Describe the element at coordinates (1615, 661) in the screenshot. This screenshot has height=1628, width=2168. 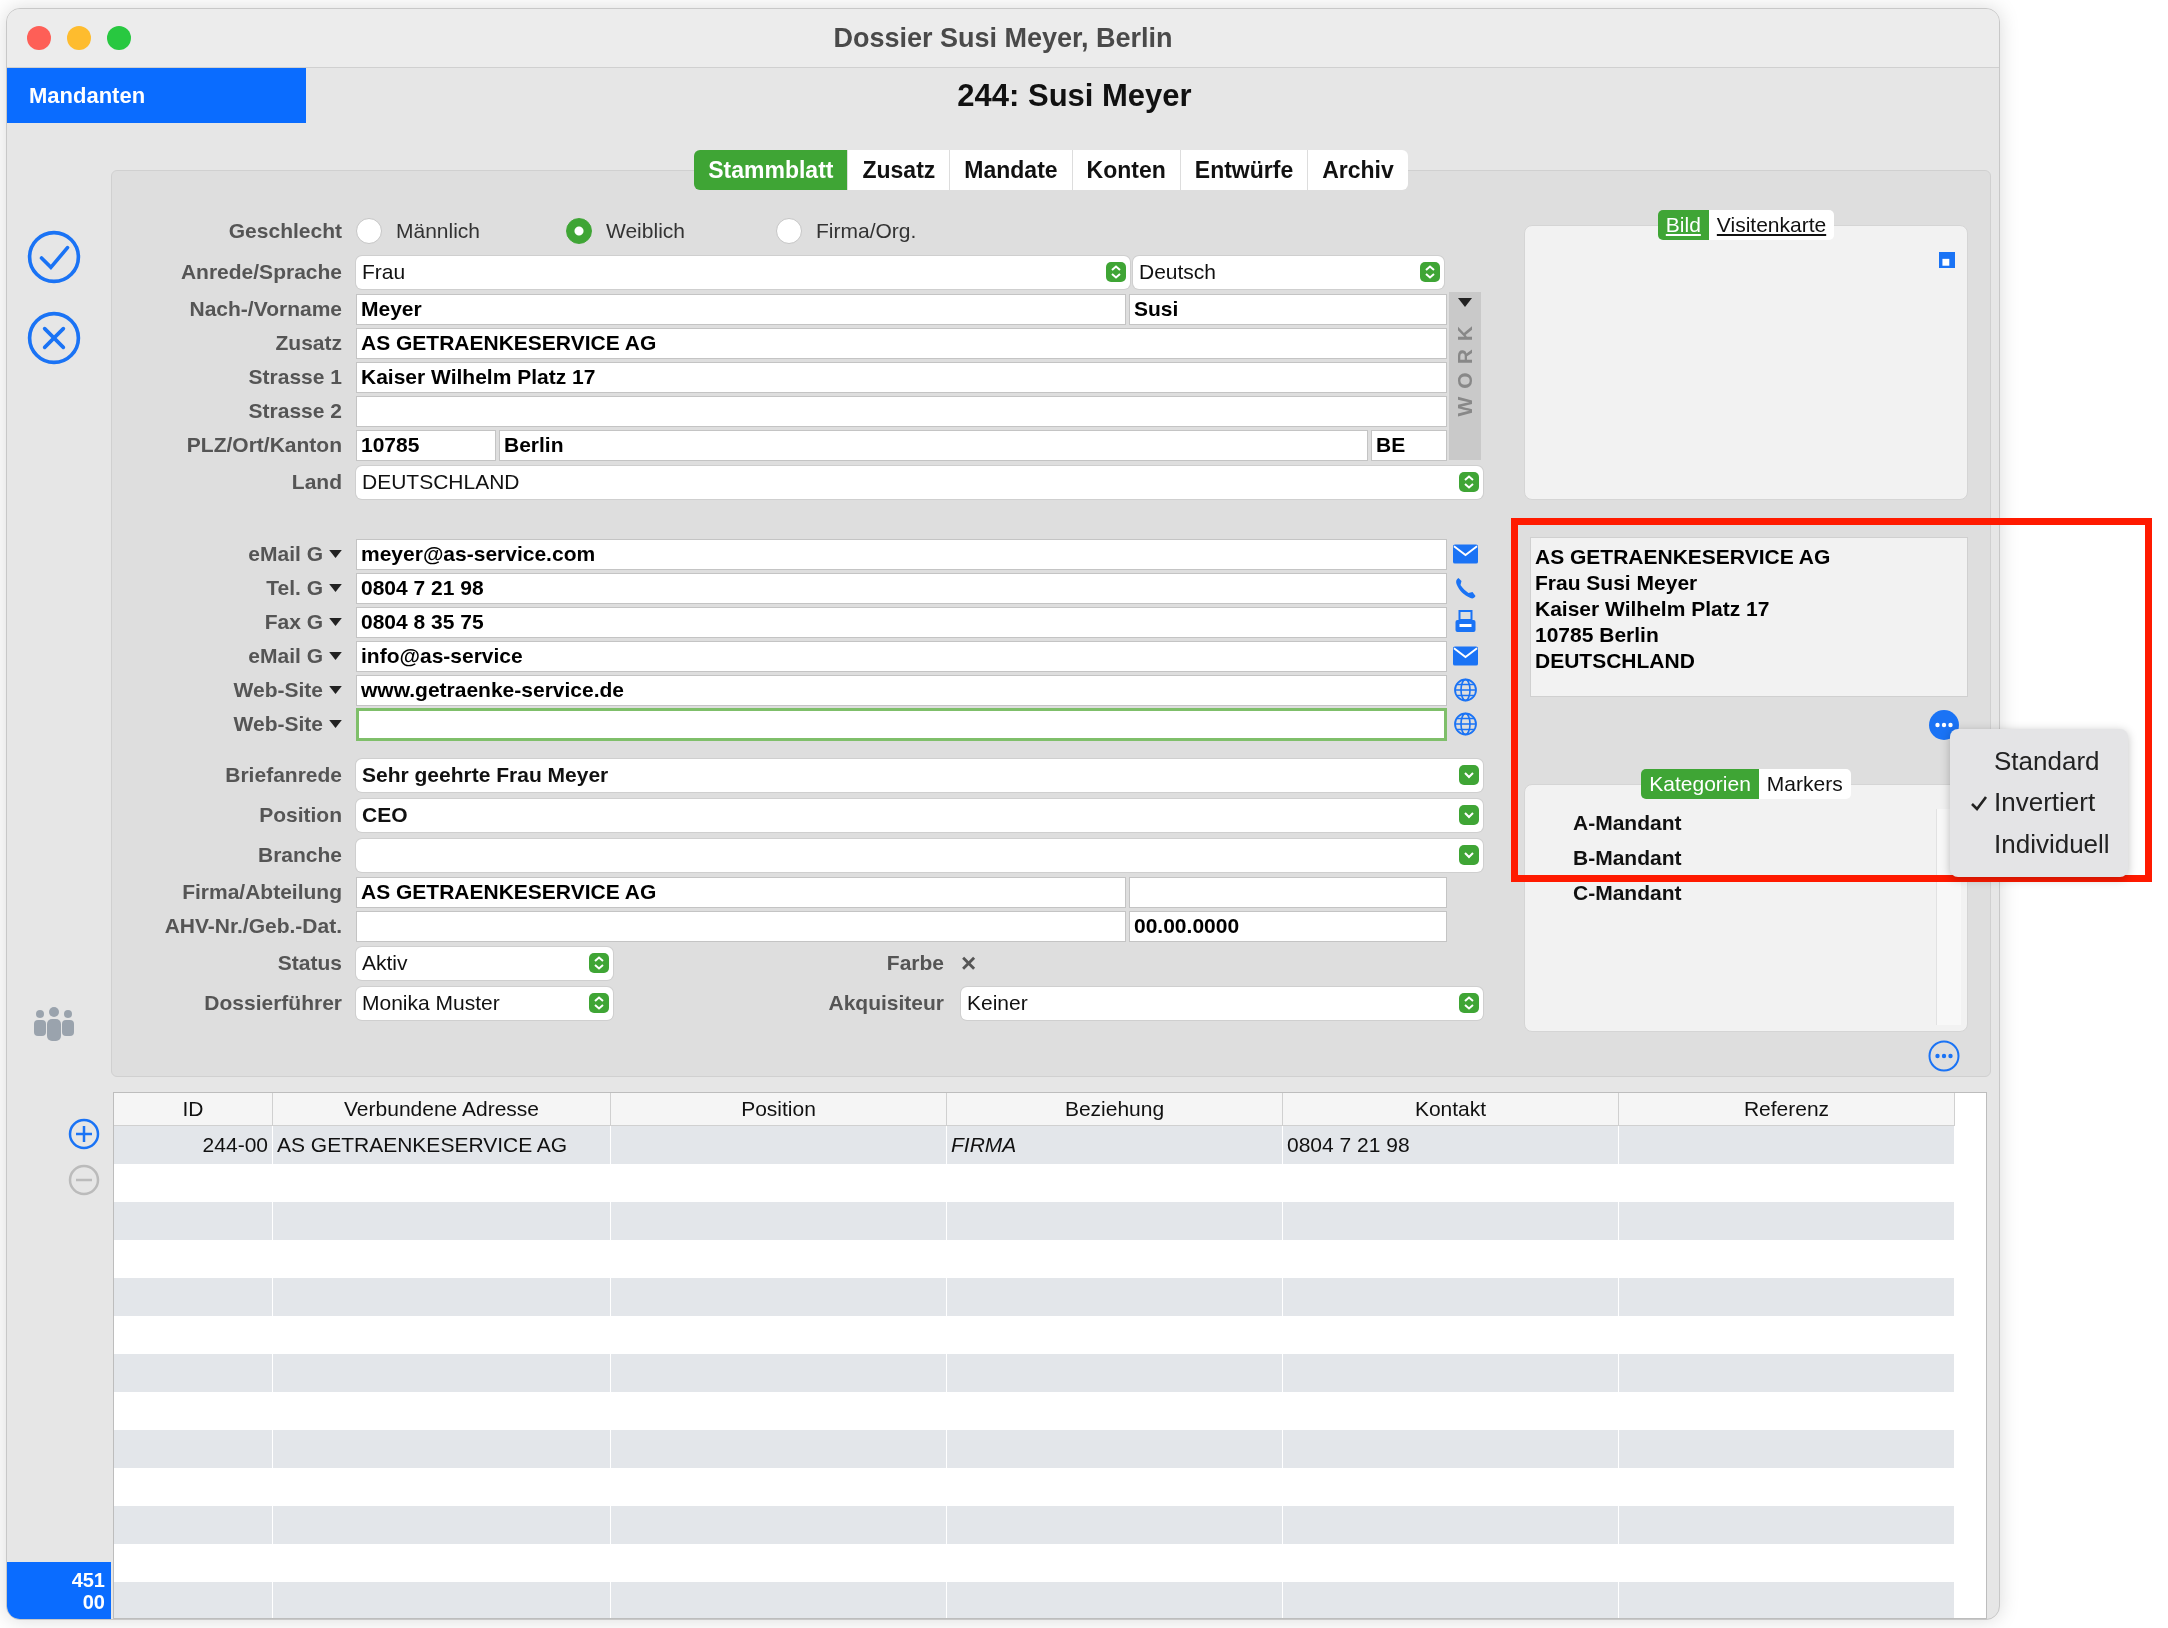
I see `address-line: DEUTSCHLAND` at that location.